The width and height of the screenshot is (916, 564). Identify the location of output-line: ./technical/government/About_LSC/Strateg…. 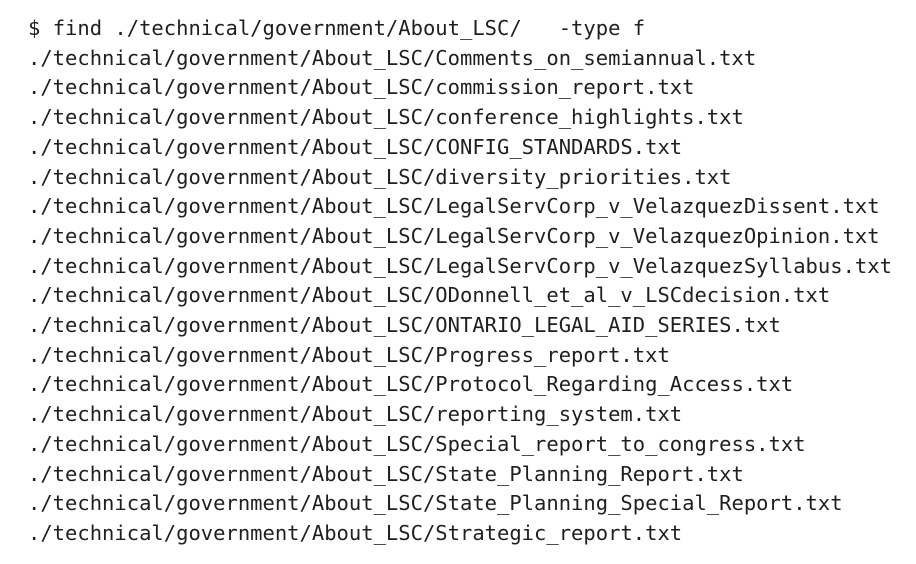
(355, 532).